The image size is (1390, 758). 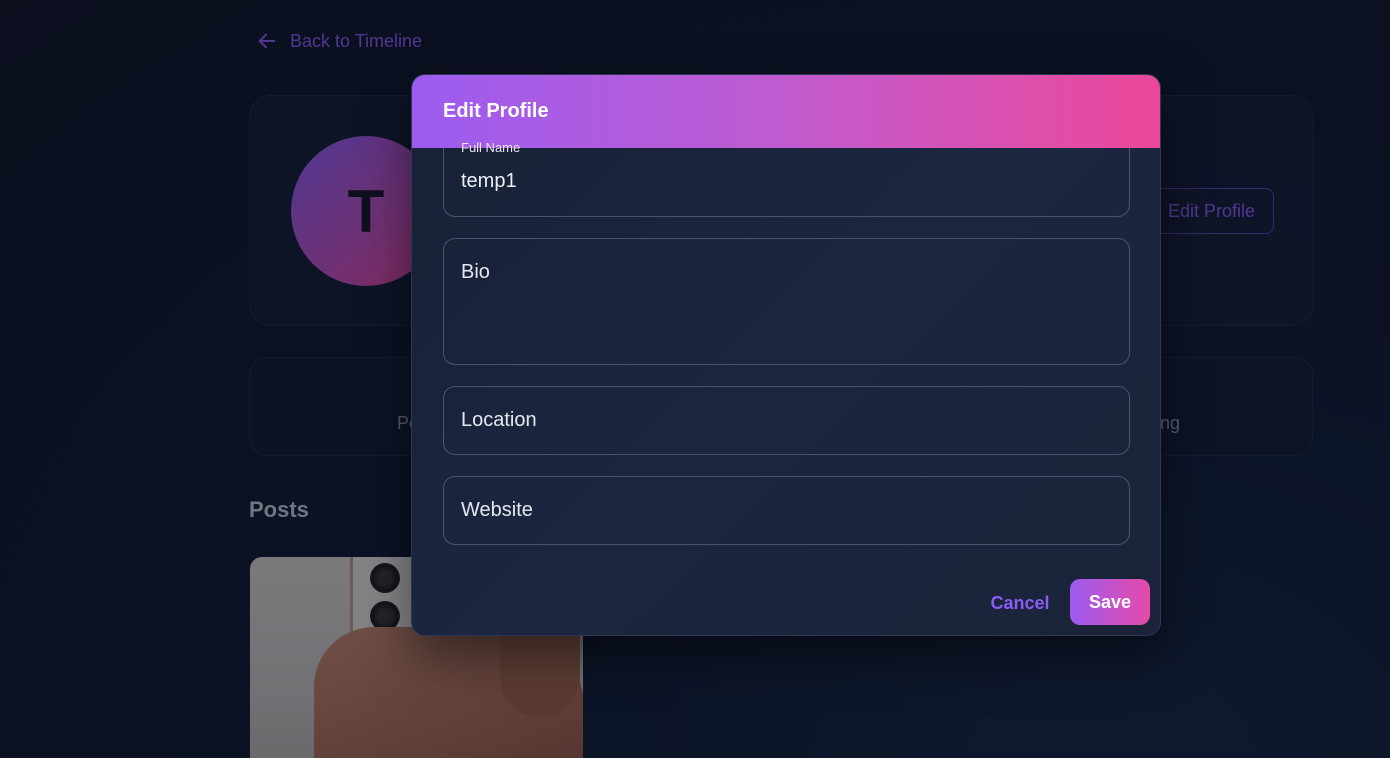 What do you see at coordinates (1020, 603) in the screenshot?
I see `cancel-button: Cancel` at bounding box center [1020, 603].